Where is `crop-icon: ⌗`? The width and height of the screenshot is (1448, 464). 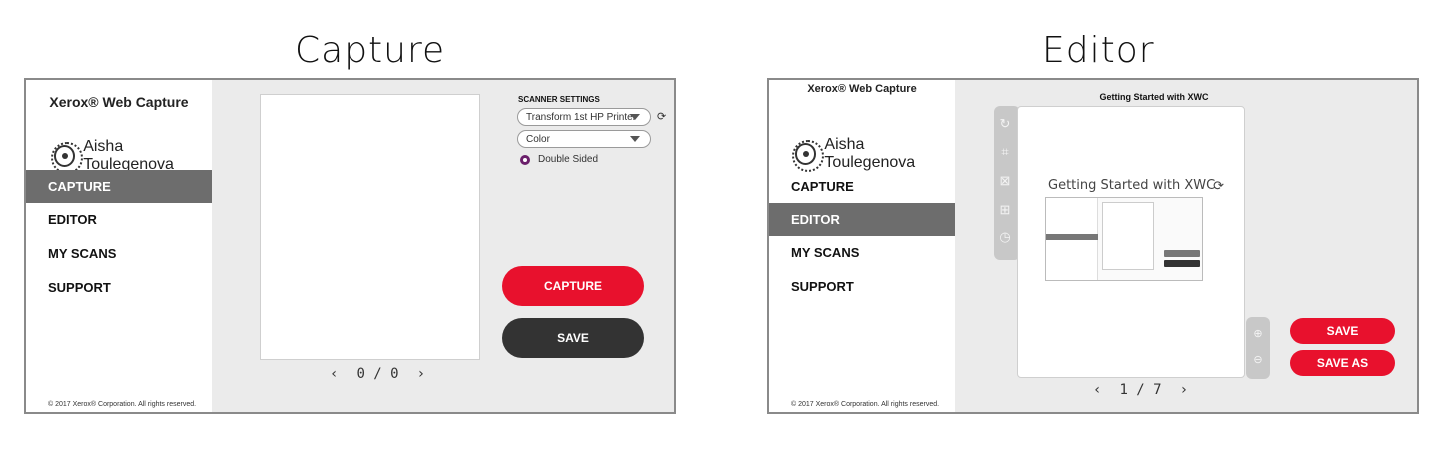
crop-icon: ⌗ is located at coordinates (1005, 152).